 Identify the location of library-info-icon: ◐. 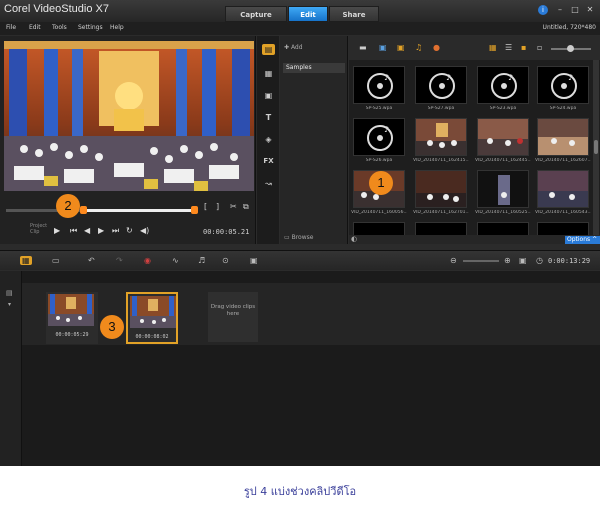
(354, 239).